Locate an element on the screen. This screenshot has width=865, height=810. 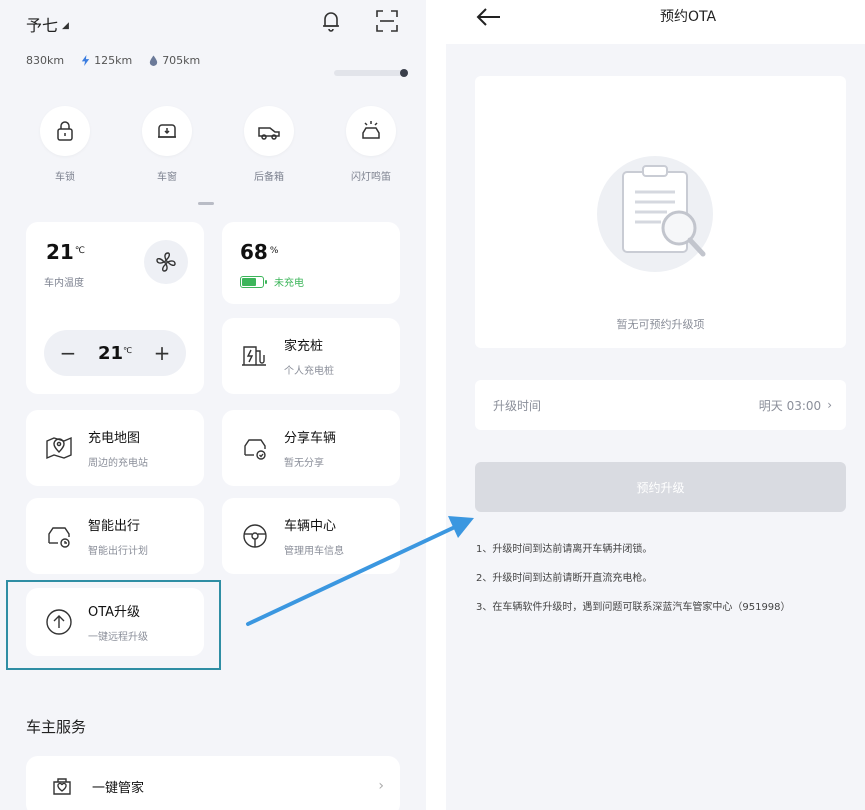
quick-action-window: 车窗 is located at coordinates (167, 144).